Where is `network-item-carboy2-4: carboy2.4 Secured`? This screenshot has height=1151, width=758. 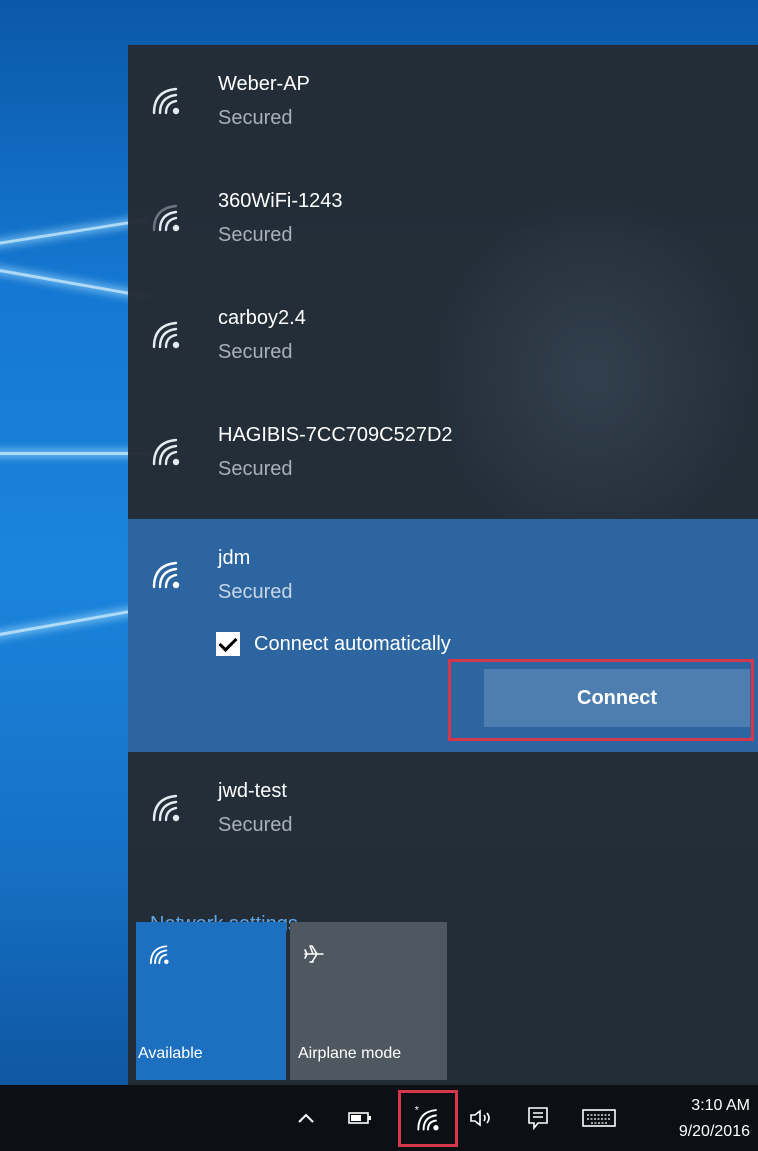 network-item-carboy2-4: carboy2.4 Secured is located at coordinates (443, 337).